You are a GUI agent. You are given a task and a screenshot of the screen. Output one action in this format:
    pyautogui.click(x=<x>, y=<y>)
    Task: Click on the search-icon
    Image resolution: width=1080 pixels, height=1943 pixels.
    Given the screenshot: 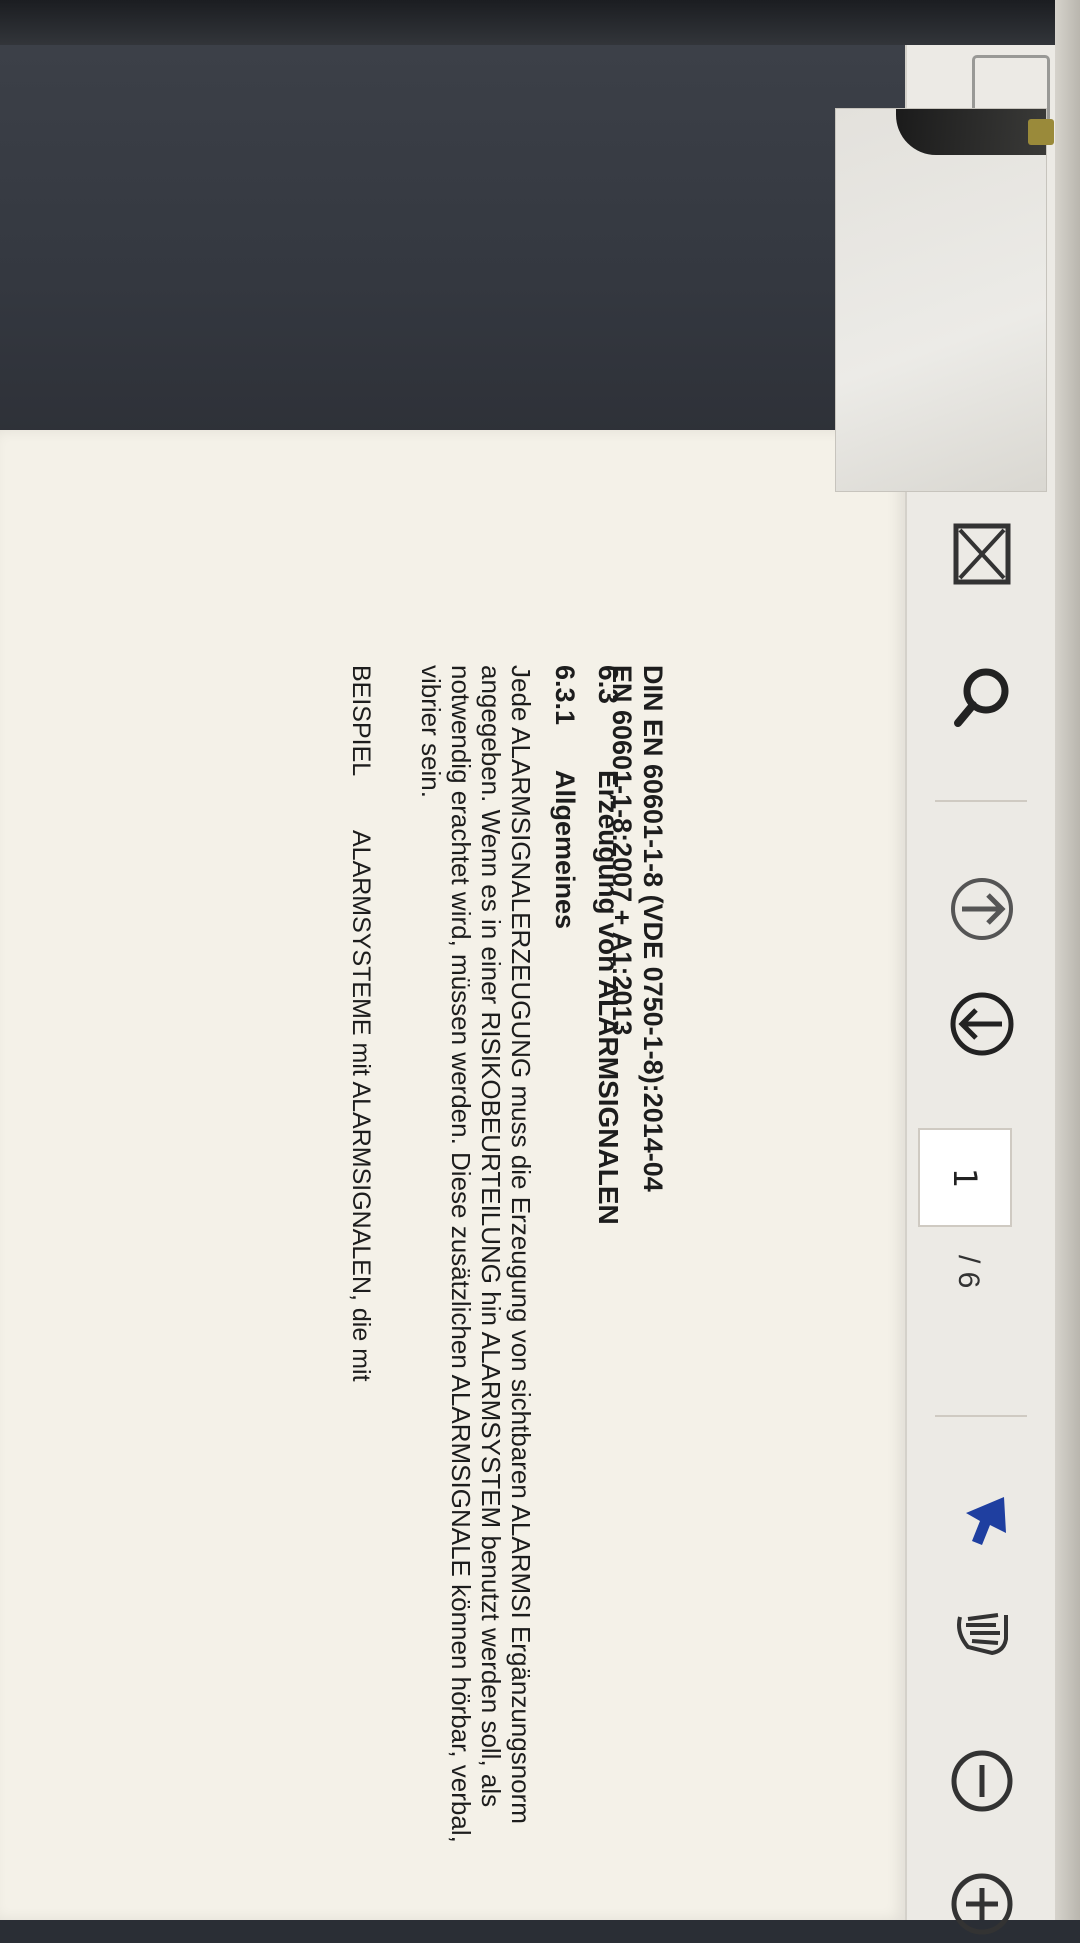 What is the action you would take?
    pyautogui.click(x=982, y=697)
    